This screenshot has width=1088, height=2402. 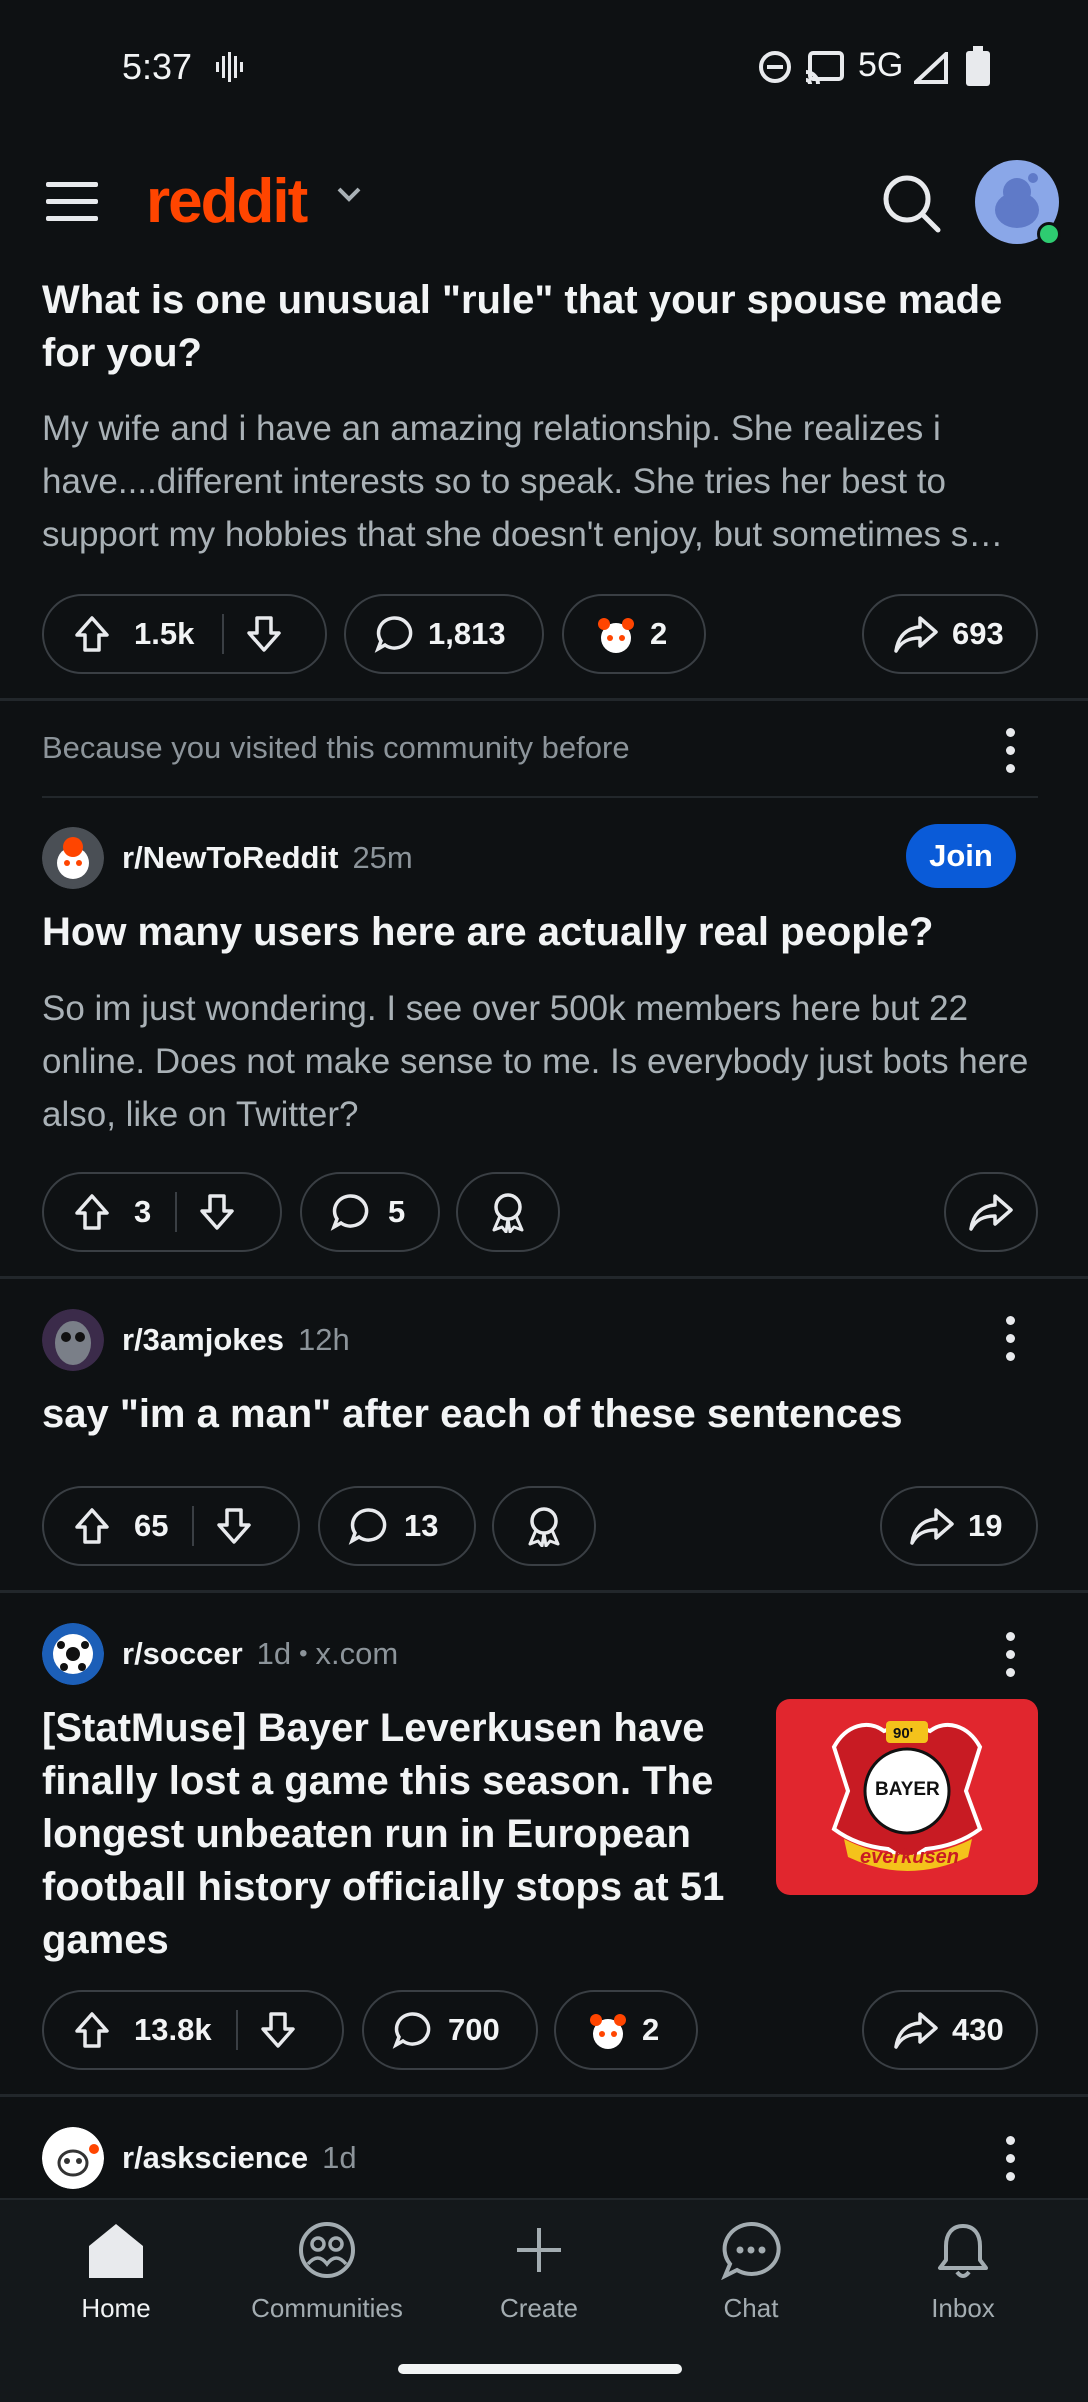 I want to click on nav-chat: Chat, so click(x=751, y=2272).